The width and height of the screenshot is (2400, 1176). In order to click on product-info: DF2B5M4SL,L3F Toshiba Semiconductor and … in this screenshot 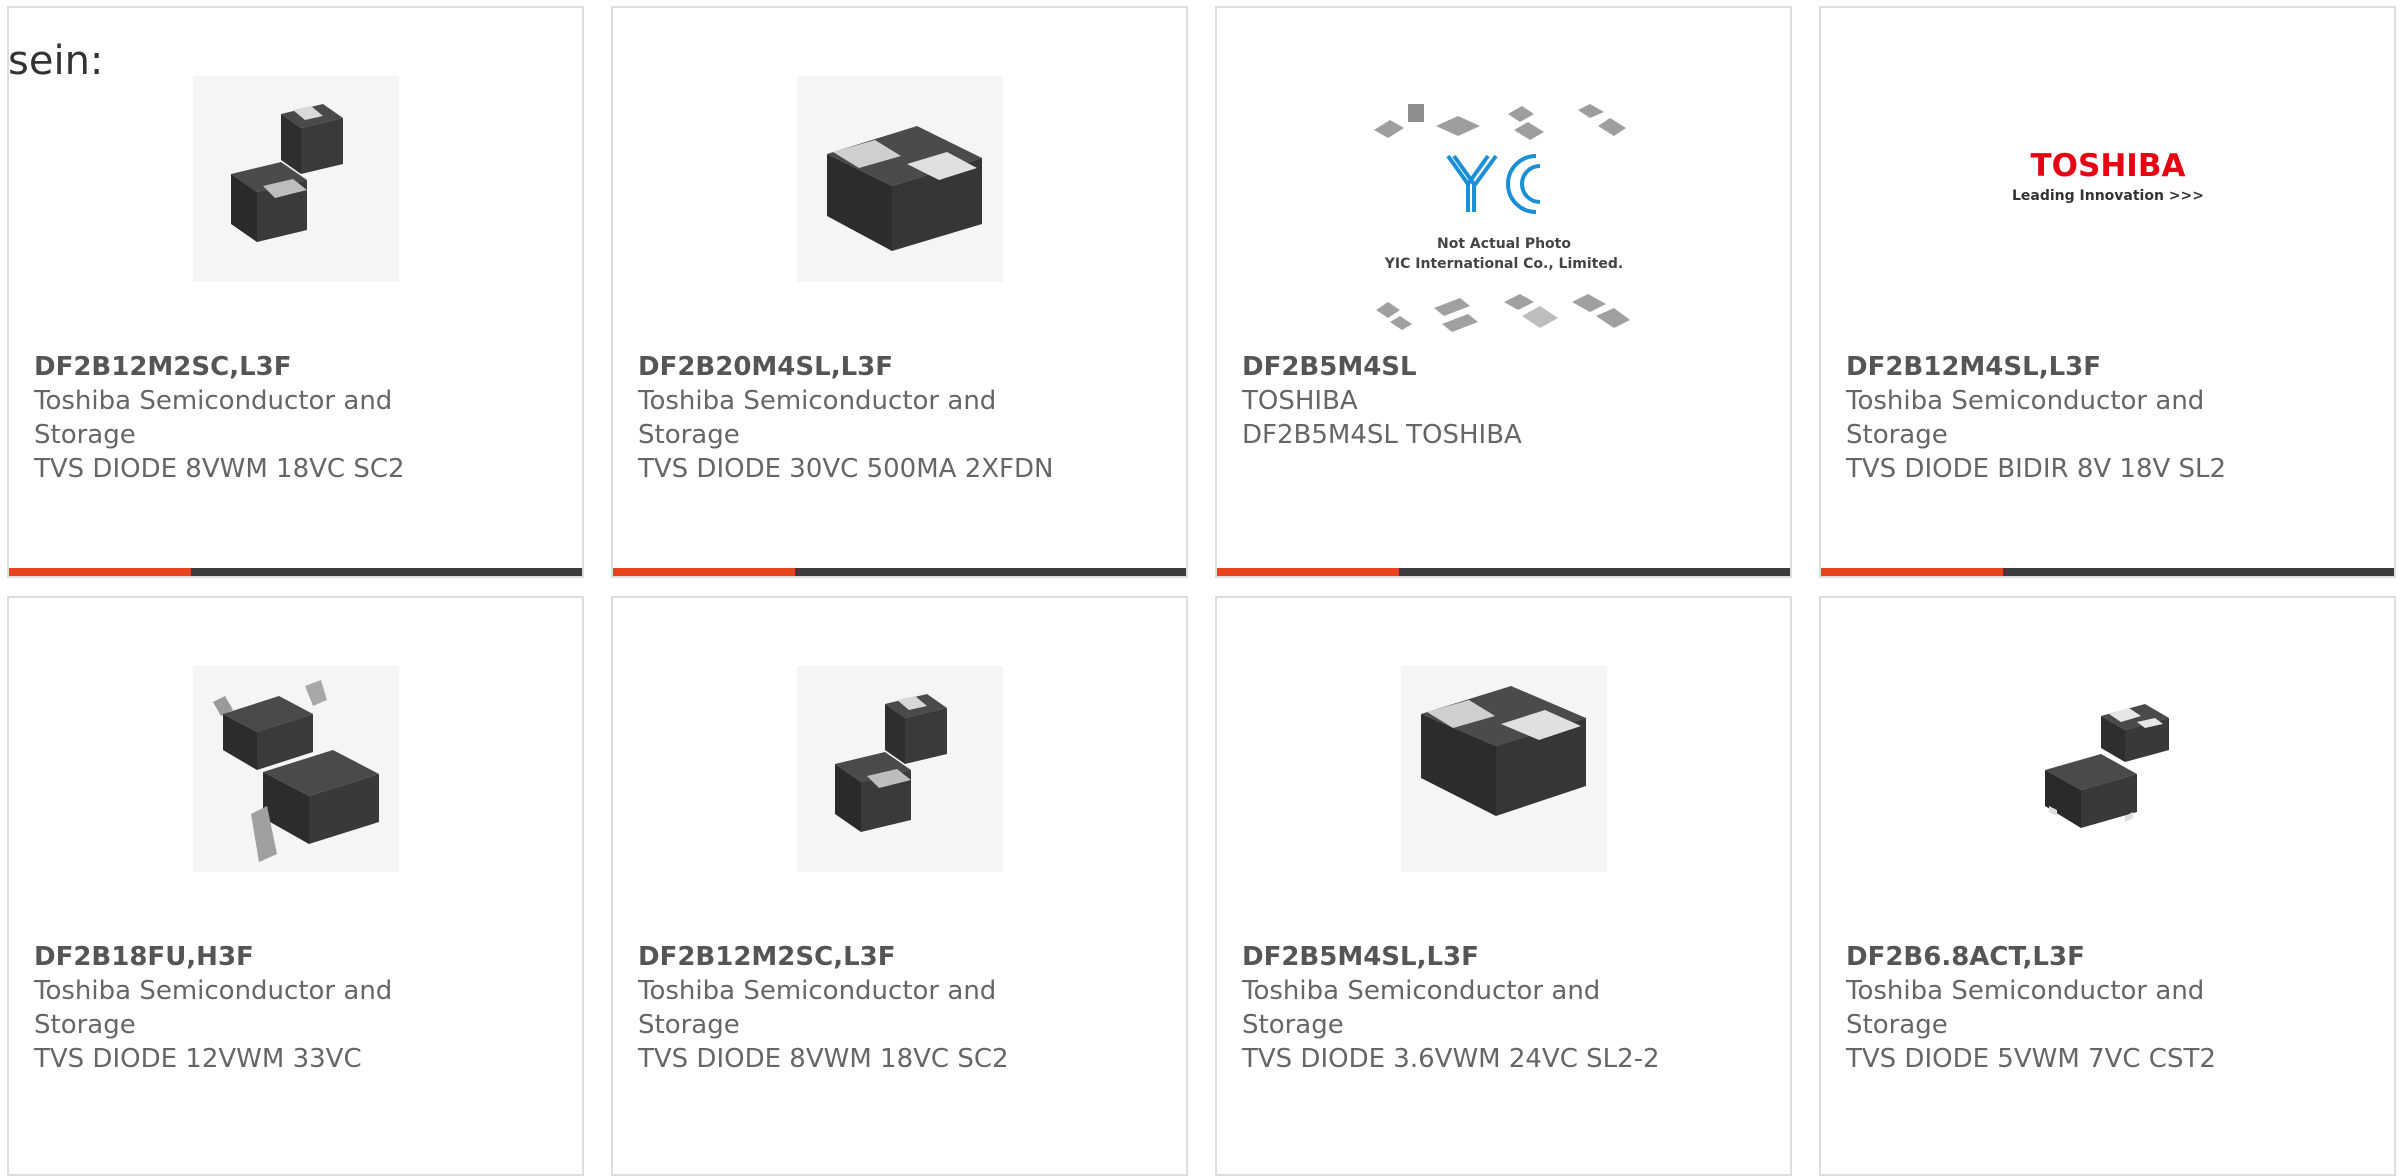, I will do `click(1452, 1008)`.